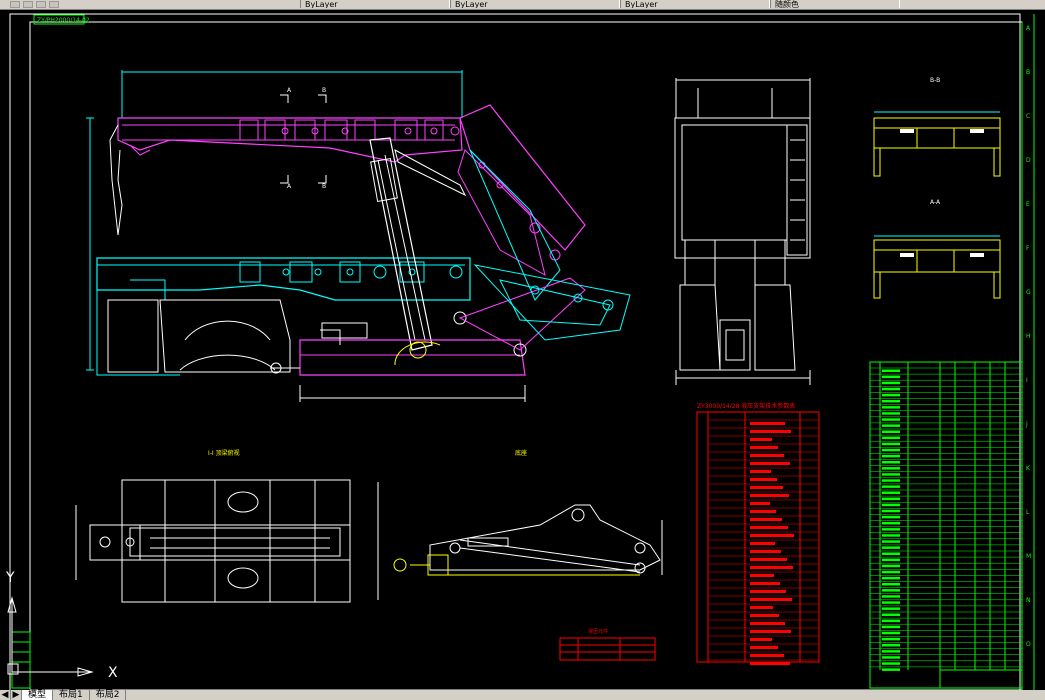 This screenshot has height=700, width=1045. I want to click on support-front-view, so click(742, 231).